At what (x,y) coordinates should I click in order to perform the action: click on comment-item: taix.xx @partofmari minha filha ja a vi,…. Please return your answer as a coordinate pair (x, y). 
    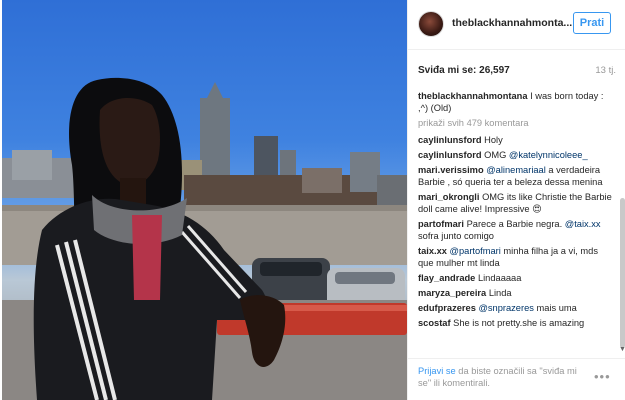
    Looking at the image, I should click on (517, 257).